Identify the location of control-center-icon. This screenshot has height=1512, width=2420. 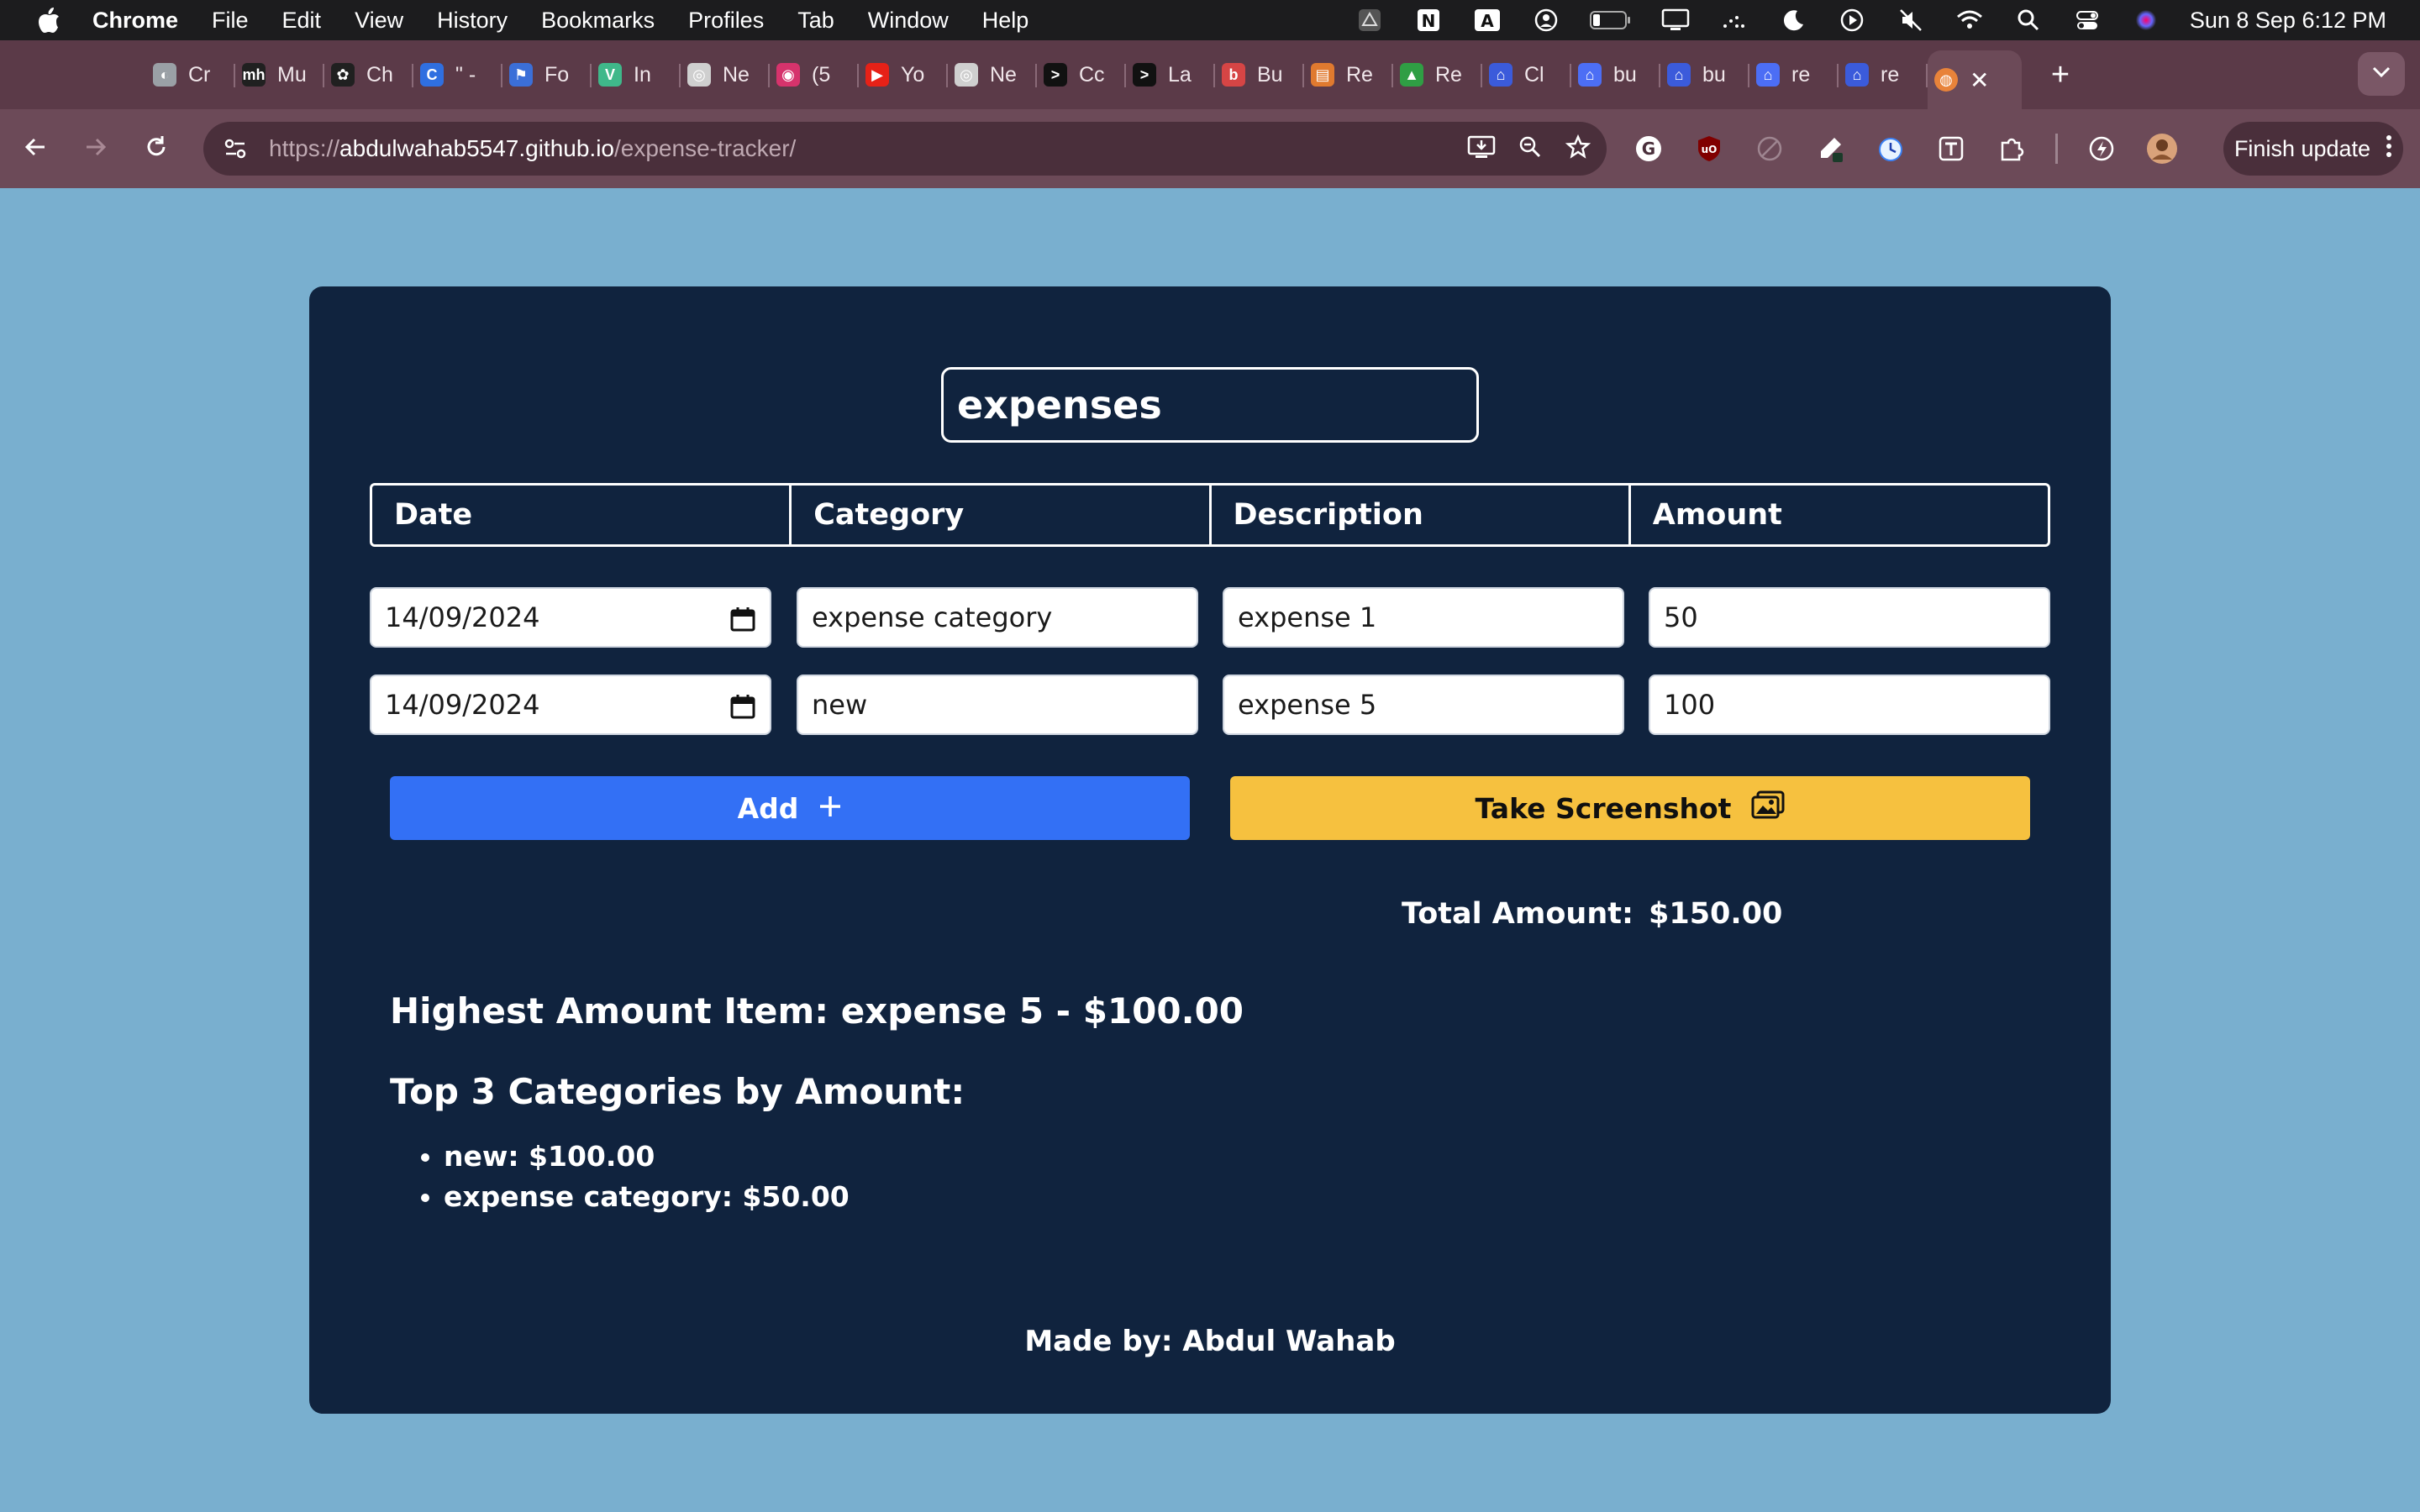
(2087, 20).